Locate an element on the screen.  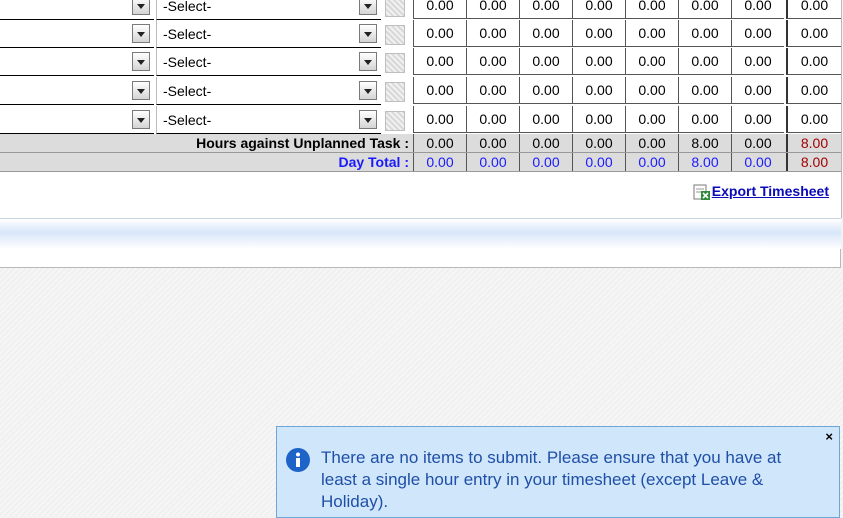
close-icon: × is located at coordinates (829, 436).